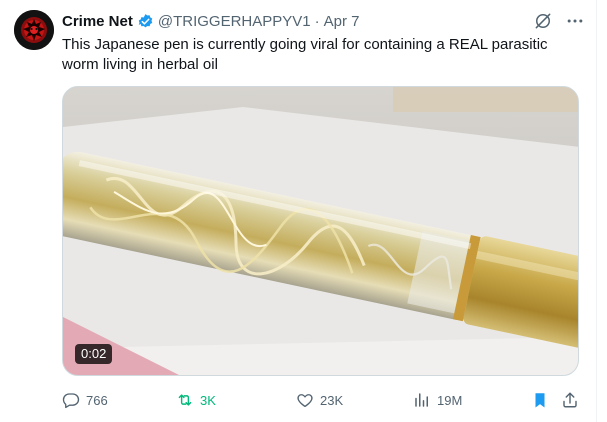  Describe the element at coordinates (342, 21) in the screenshot. I see `tweet-time: Apr 7` at that location.